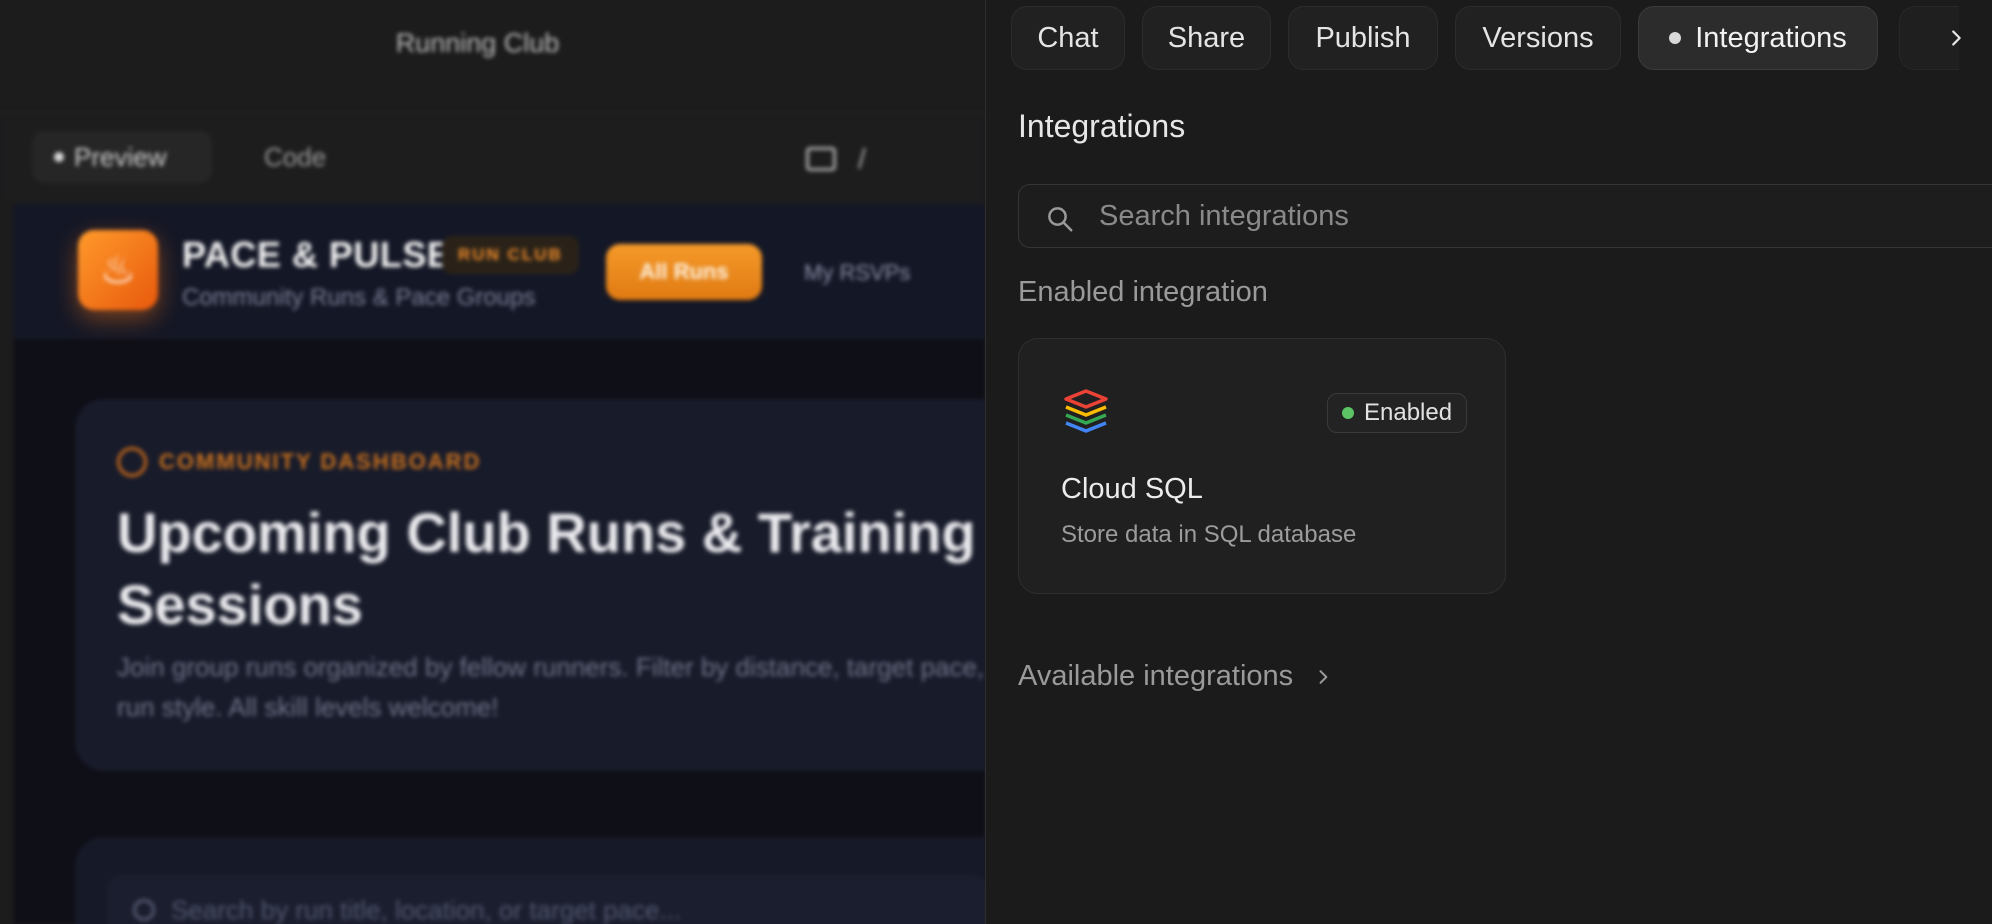 This screenshot has width=1992, height=924. Describe the element at coordinates (1132, 489) in the screenshot. I see `integration-name: Cloud SQL` at that location.